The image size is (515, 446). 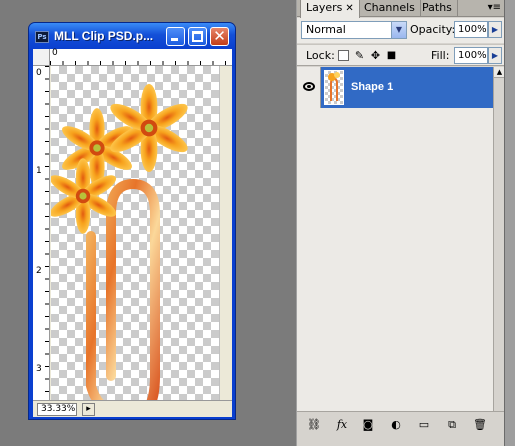 I want to click on photoshop-icon: Ps, so click(x=42, y=37).